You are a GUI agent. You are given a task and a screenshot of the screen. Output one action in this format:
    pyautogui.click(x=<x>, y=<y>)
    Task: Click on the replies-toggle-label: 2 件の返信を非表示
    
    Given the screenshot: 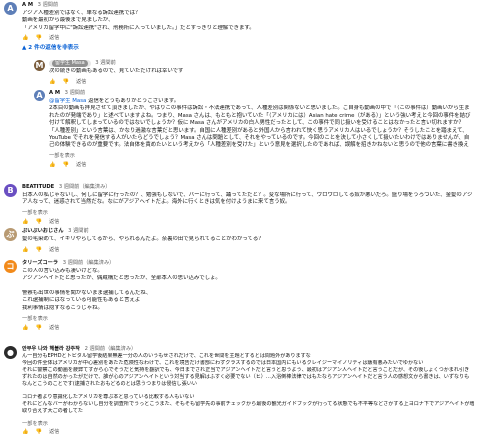 What is the action you would take?
    pyautogui.click(x=53, y=48)
    